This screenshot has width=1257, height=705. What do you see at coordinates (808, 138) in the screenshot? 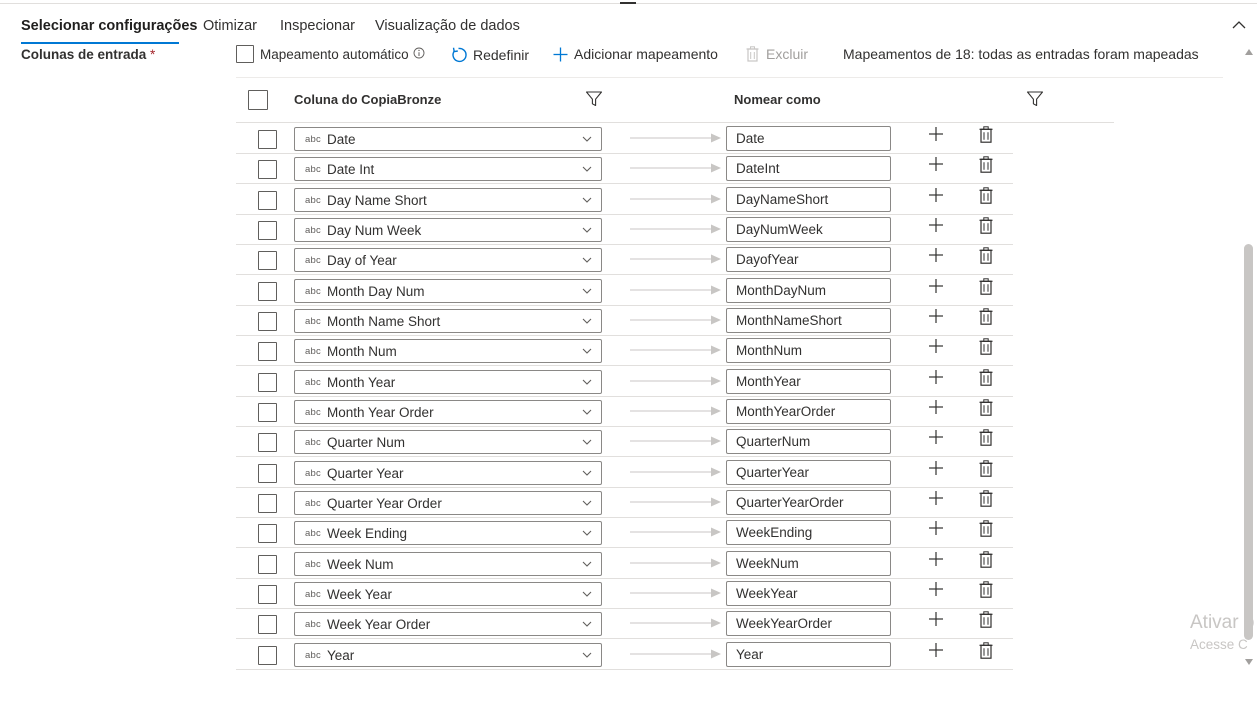
I see `target-name-input: Date` at bounding box center [808, 138].